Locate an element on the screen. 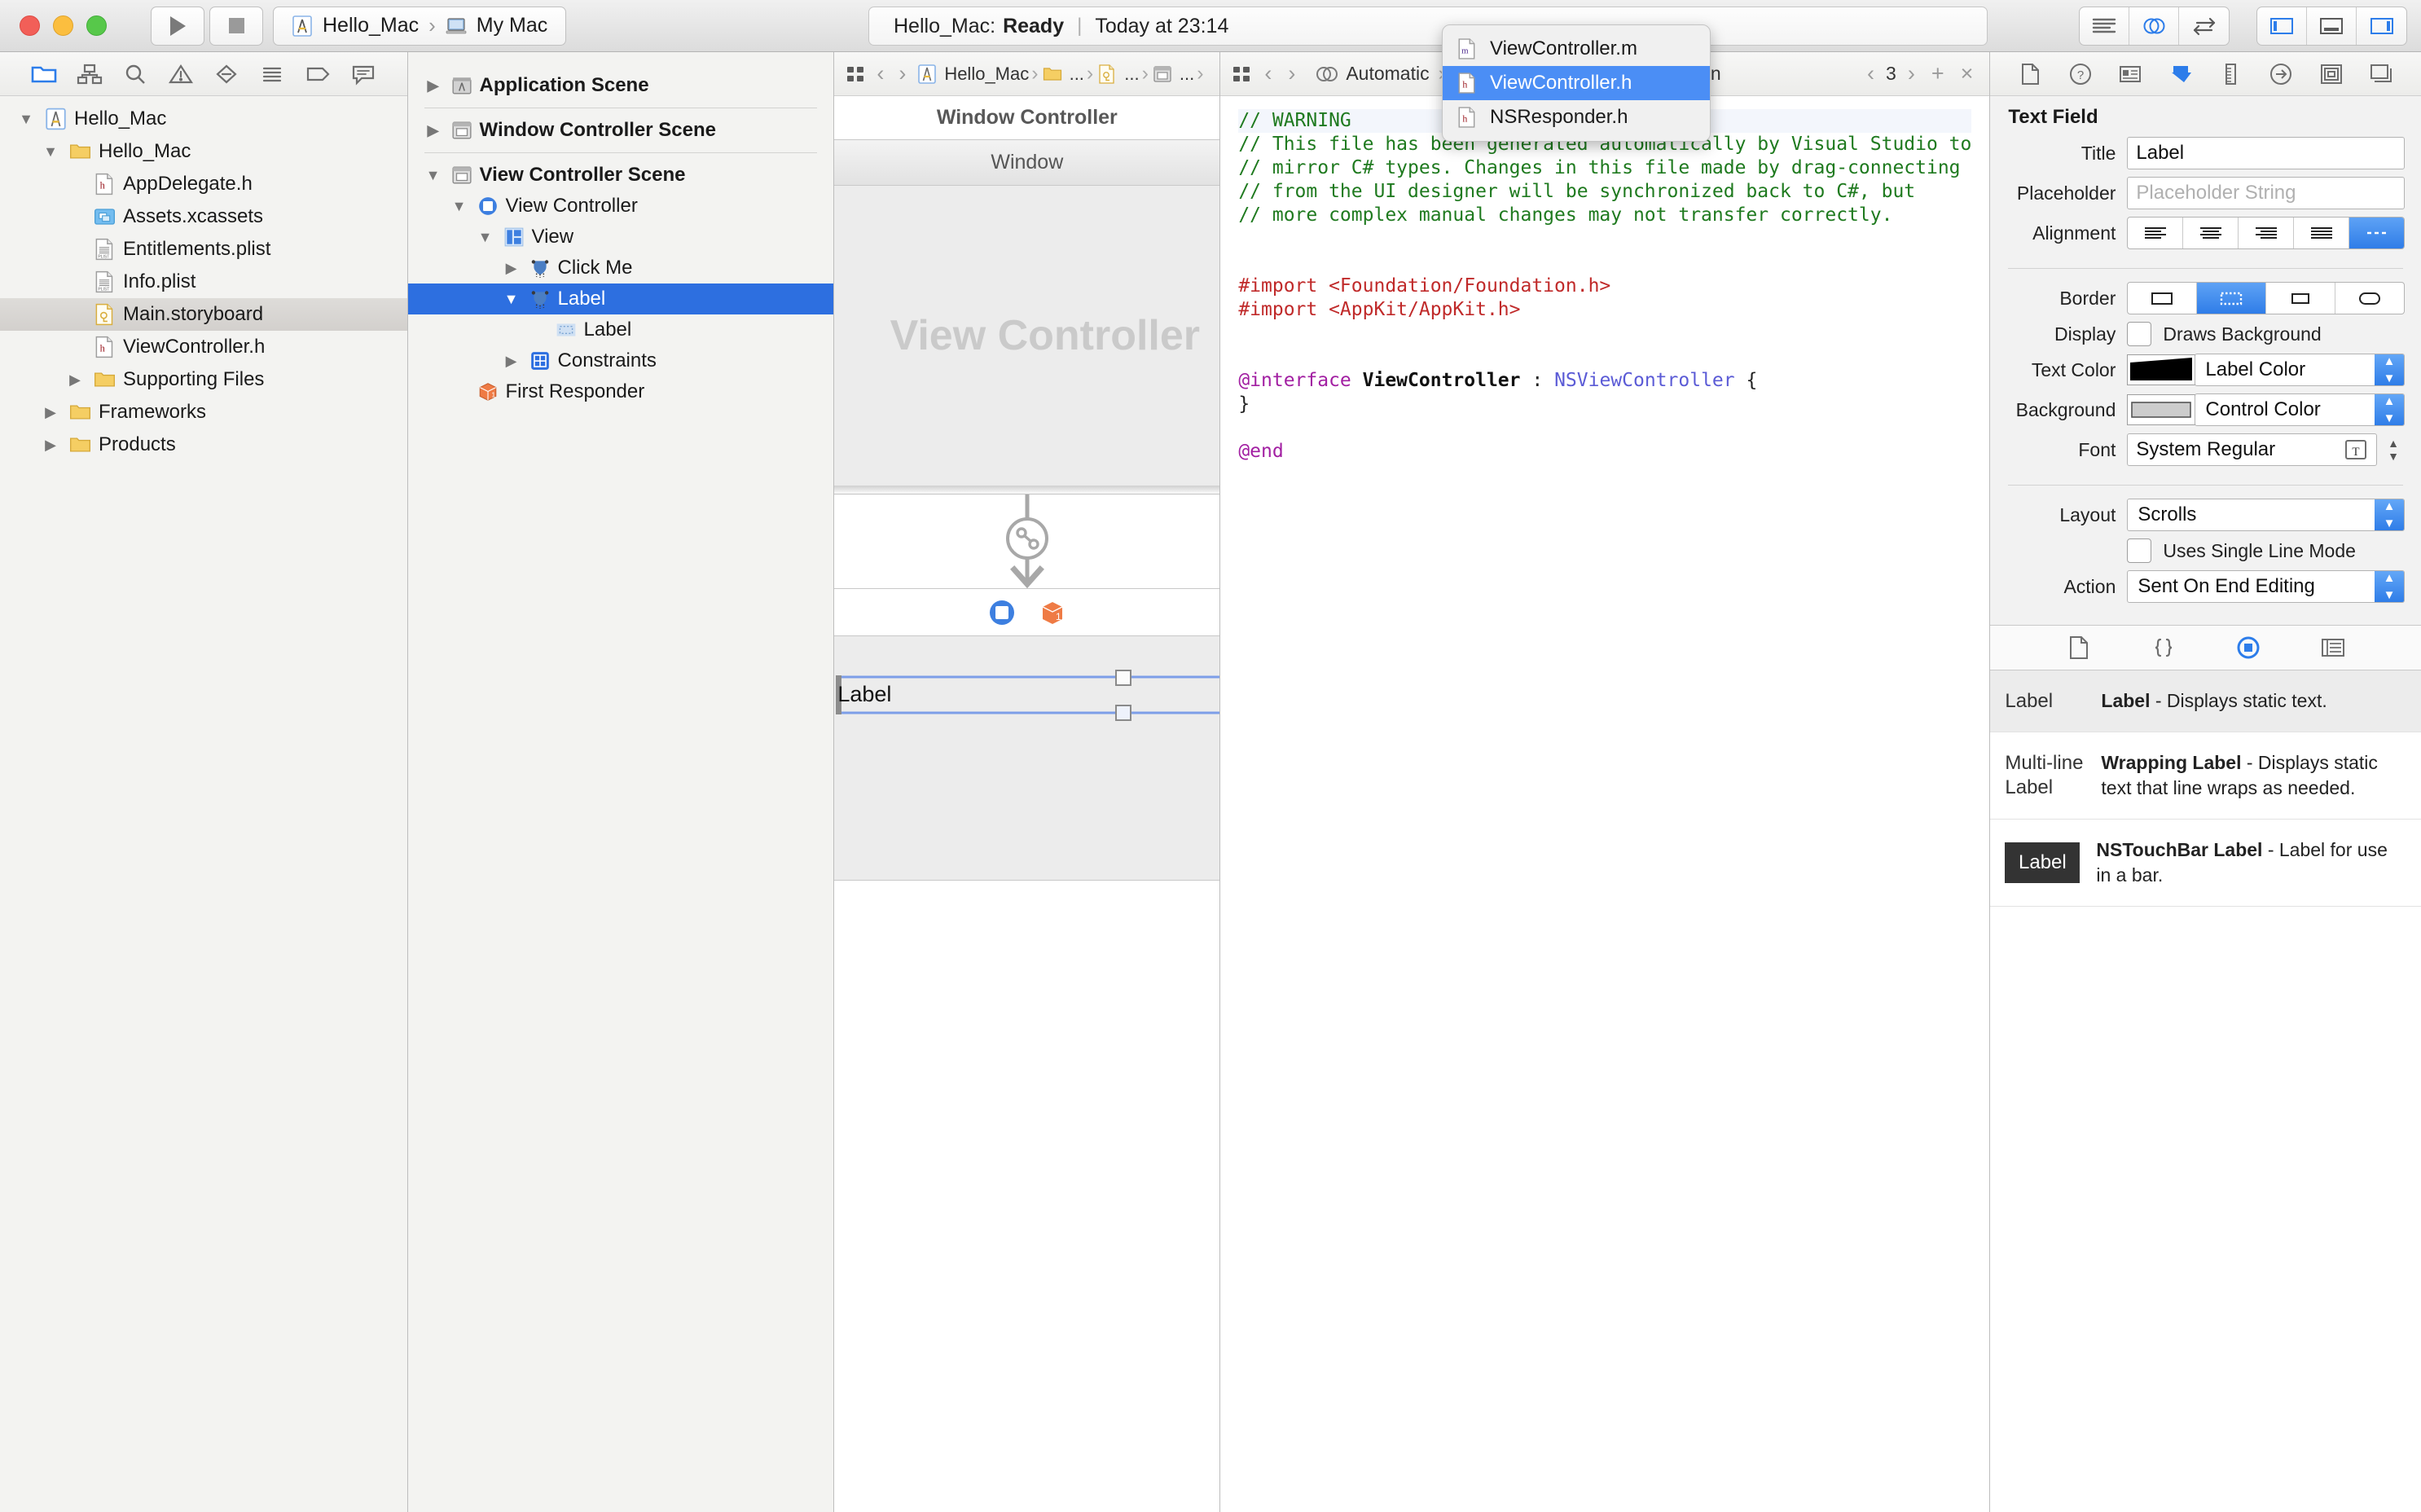 The image size is (2421, 1512). previous-issue-button: ‹ is located at coordinates (1870, 73).